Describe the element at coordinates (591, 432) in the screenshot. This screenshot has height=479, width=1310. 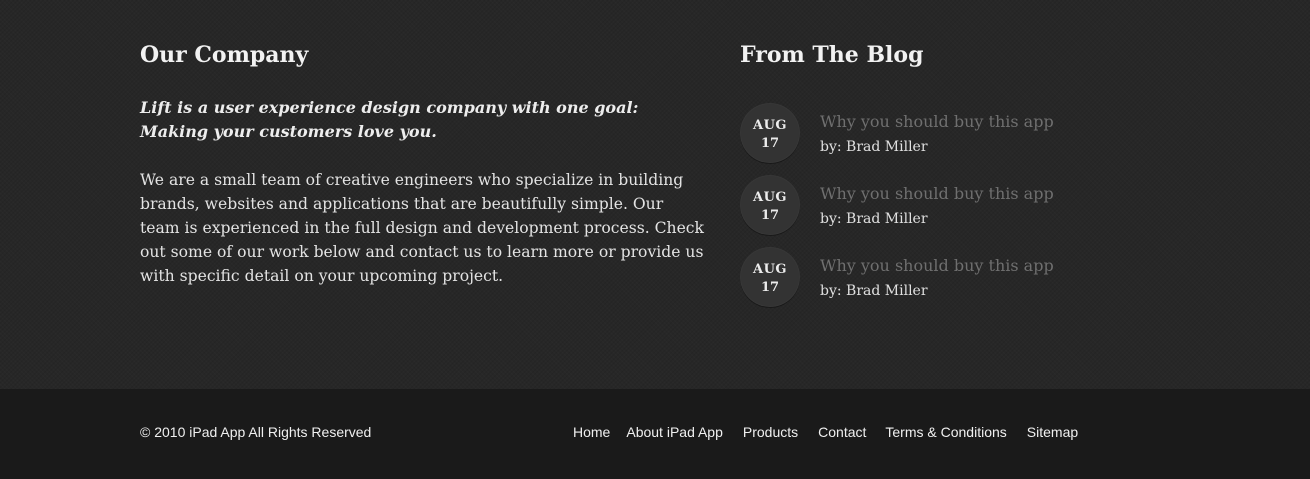
I see `footer-link-home: Home` at that location.